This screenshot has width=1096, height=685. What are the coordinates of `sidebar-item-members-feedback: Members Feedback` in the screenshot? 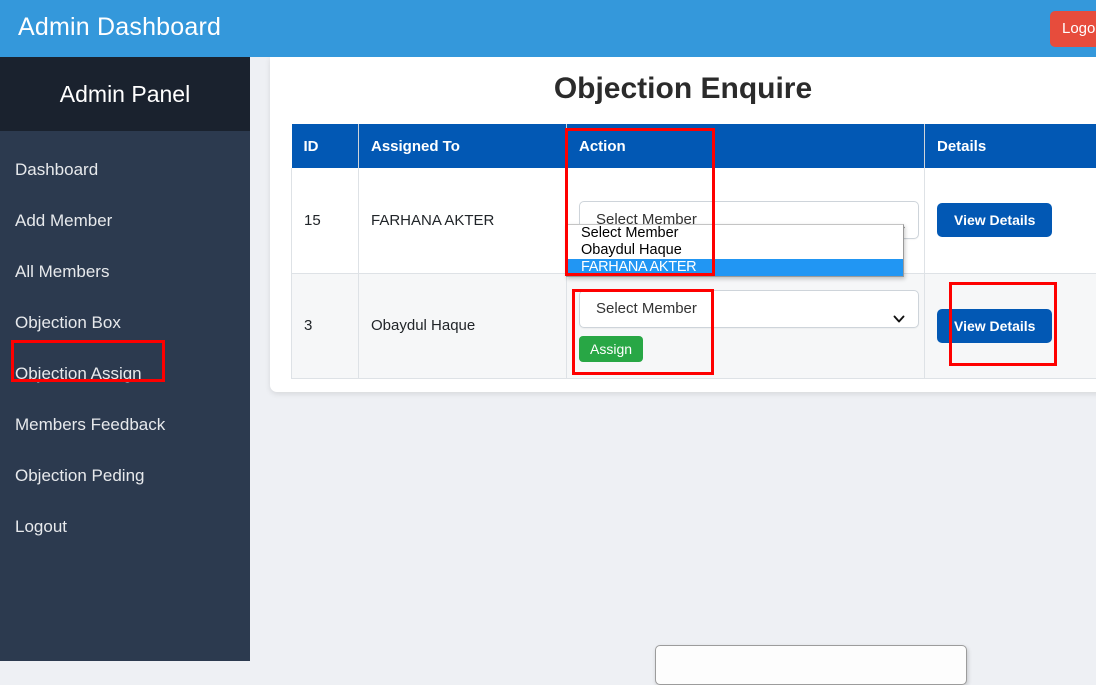 It's located at (125, 424).